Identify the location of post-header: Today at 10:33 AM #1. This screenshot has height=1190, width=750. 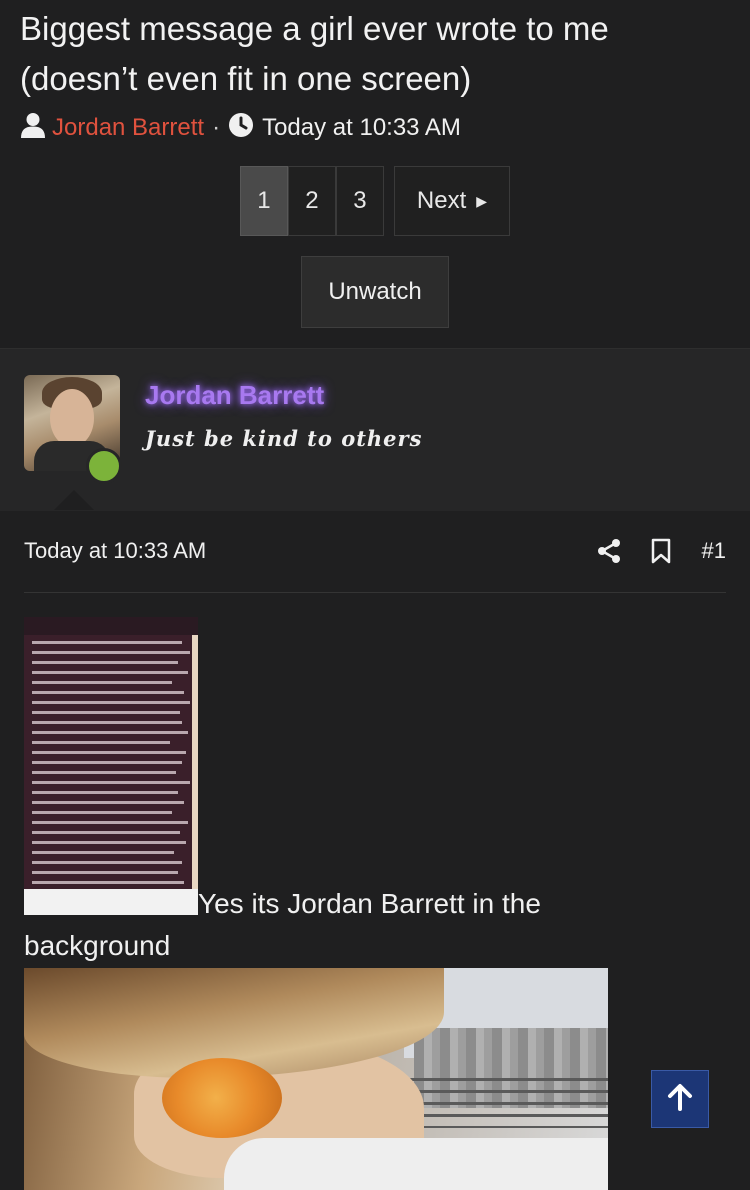
(375, 551).